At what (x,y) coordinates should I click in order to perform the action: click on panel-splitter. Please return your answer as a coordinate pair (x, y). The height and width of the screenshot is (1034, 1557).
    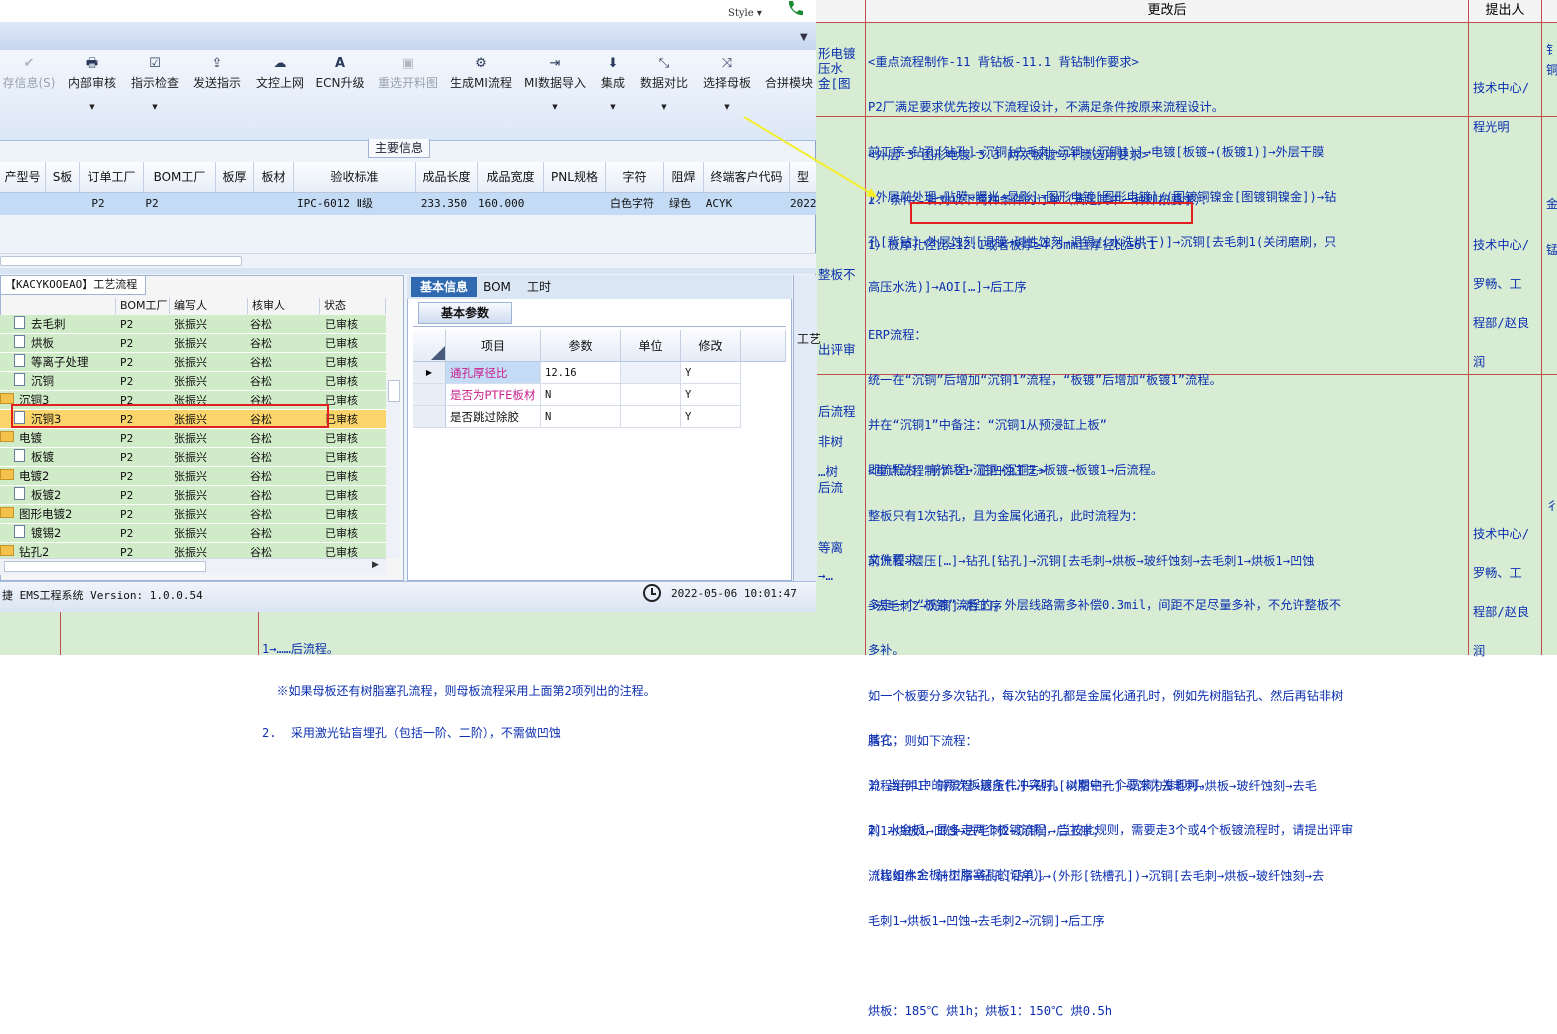
    Looking at the image, I should click on (408, 271).